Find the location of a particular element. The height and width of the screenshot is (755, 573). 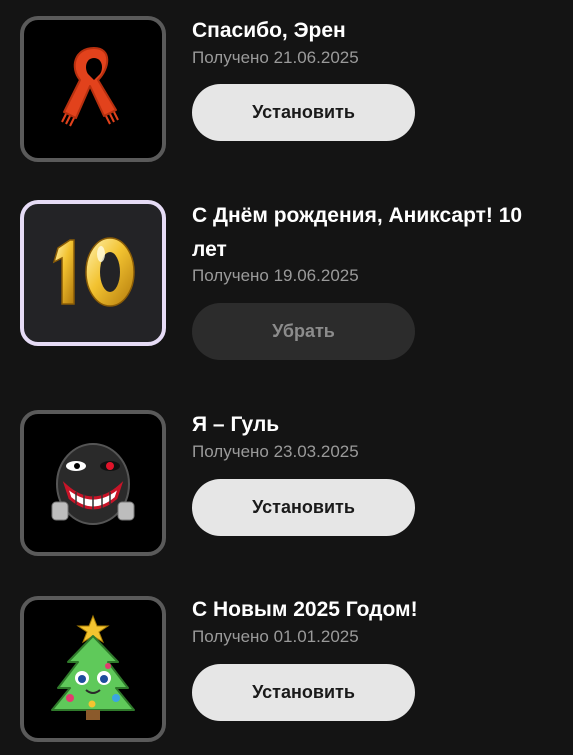

red-scarf-icon is located at coordinates (90, 87).